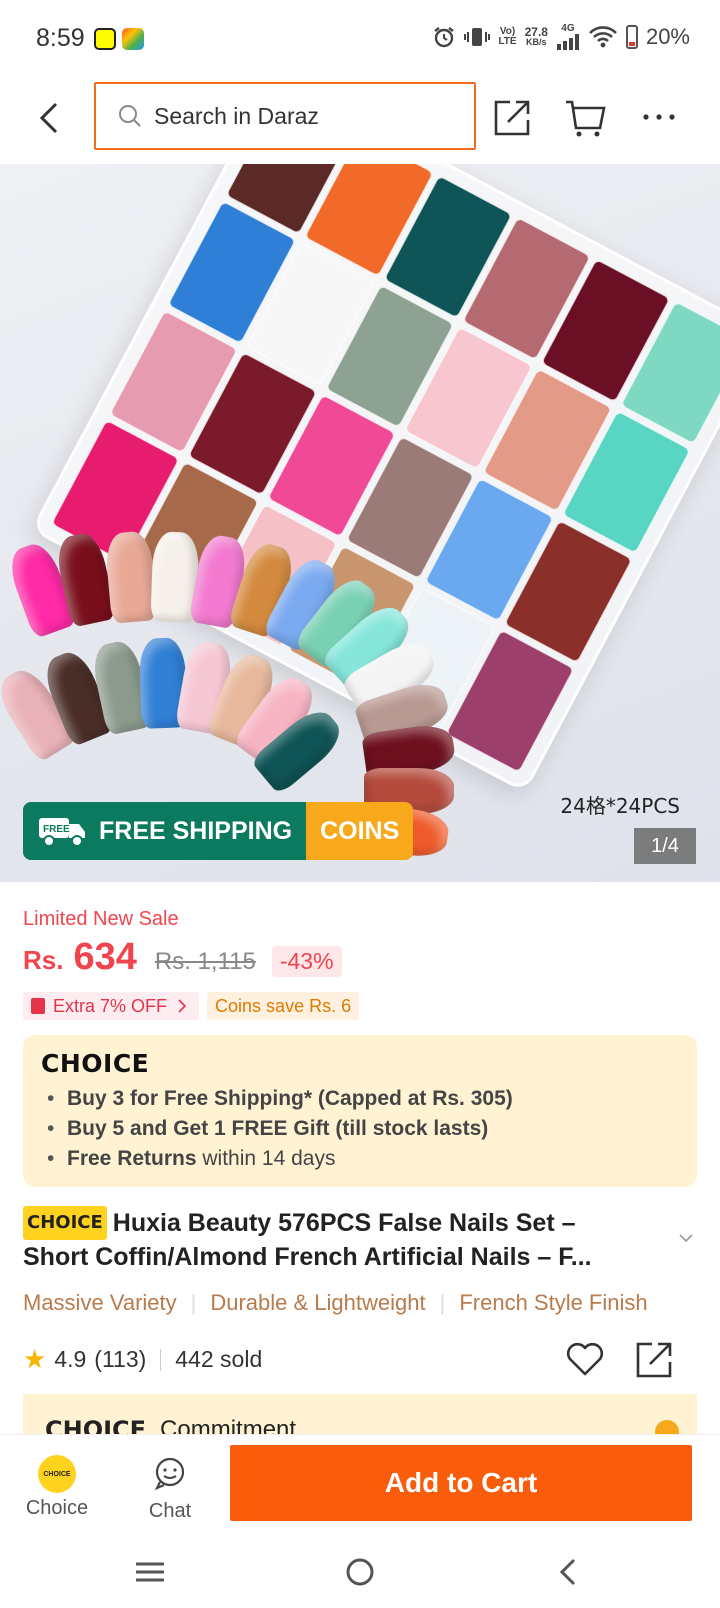 This screenshot has width=720, height=1608. I want to click on volte-indicator: Vo) LTE, so click(507, 37).